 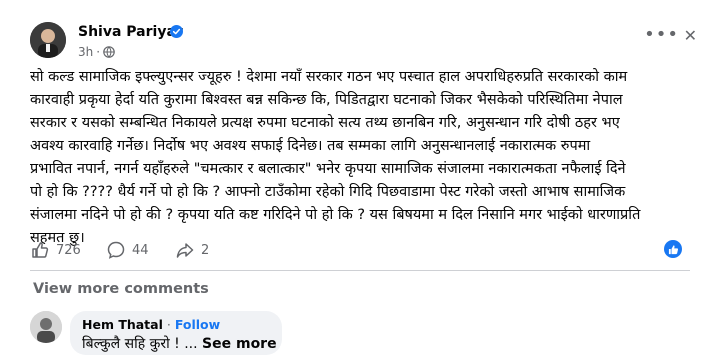 I want to click on more-icon: •••, so click(x=661, y=35).